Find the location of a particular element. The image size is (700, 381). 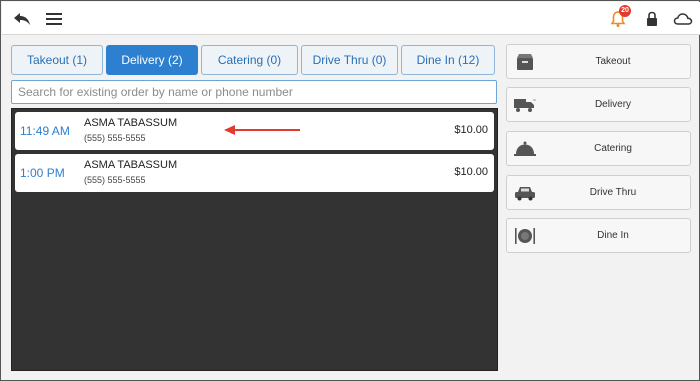

new-dine-in-button: Dine In is located at coordinates (598, 235).